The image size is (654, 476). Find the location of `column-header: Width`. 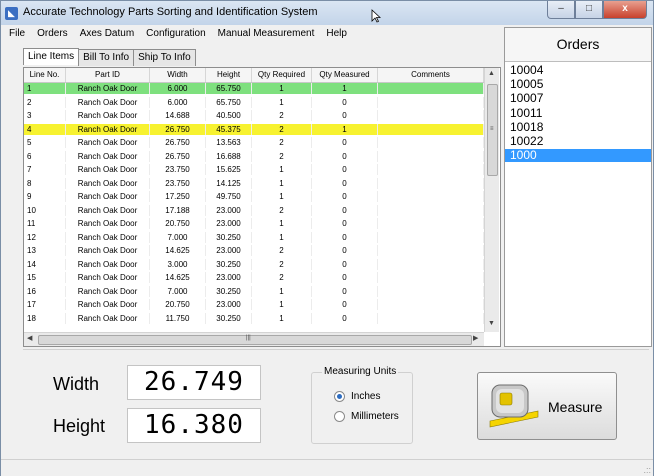

column-header: Width is located at coordinates (178, 75).